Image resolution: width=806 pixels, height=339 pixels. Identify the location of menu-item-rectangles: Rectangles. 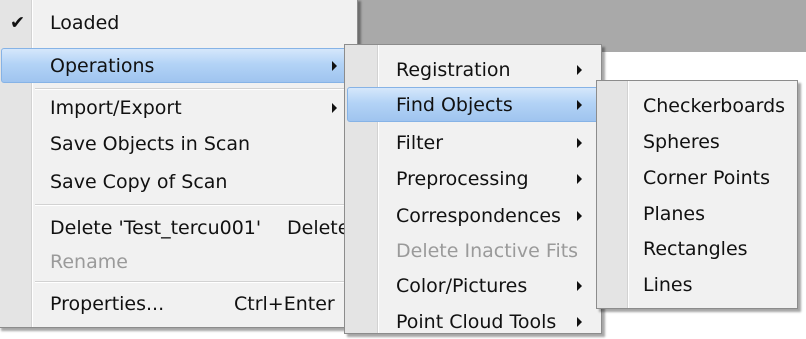
(697, 248).